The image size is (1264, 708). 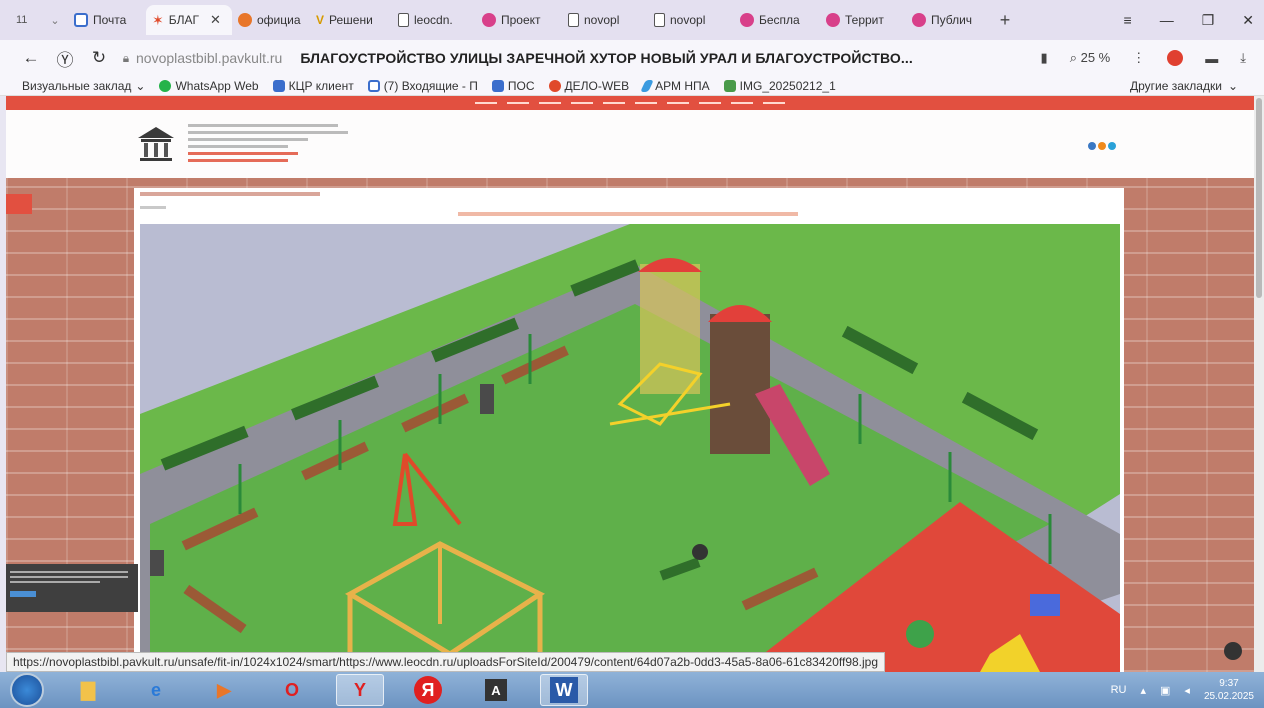 I want to click on new-tab-button: +, so click(x=1005, y=20).